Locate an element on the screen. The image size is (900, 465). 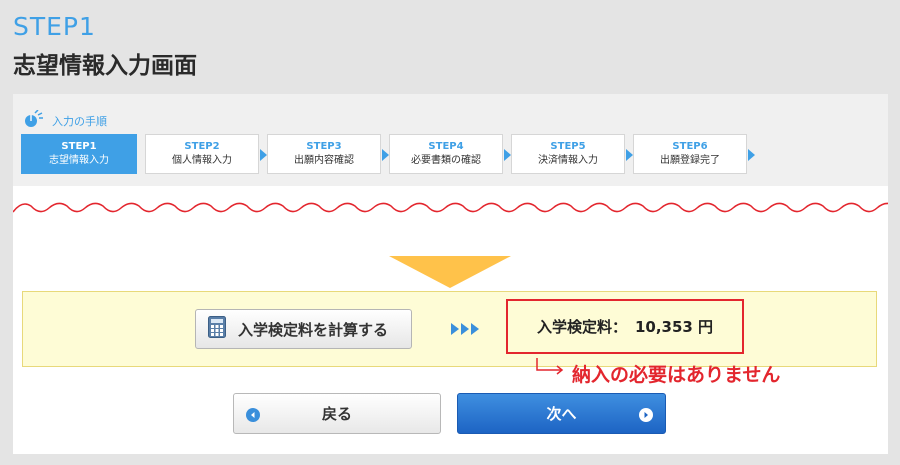
next-label: 次へ is located at coordinates (561, 414).